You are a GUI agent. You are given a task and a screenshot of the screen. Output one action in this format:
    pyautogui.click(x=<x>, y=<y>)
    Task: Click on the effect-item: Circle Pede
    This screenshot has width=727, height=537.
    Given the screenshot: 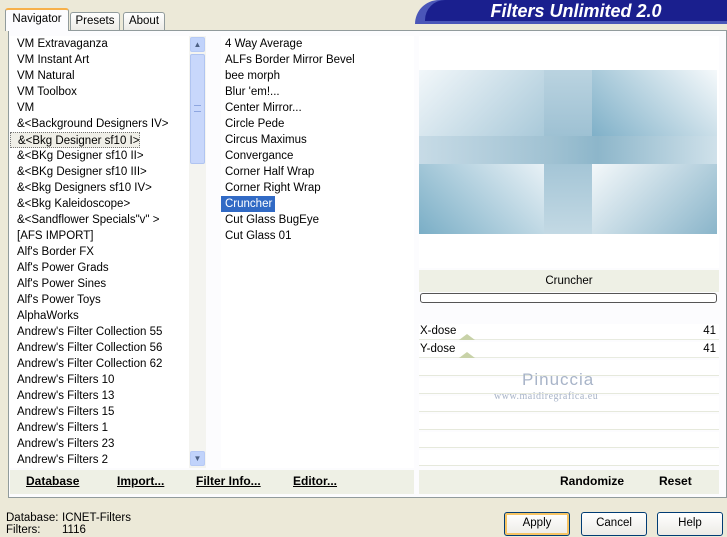 What is the action you would take?
    pyautogui.click(x=252, y=124)
    